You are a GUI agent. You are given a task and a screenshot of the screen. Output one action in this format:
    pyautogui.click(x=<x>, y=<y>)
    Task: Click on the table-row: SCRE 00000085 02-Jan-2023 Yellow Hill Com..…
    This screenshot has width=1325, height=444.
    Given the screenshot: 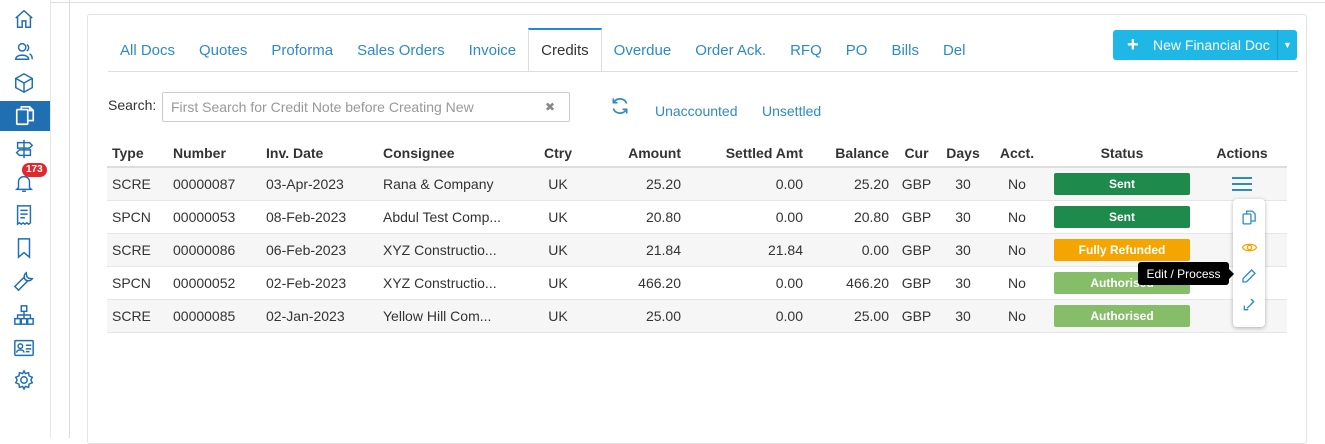 What is the action you would take?
    pyautogui.click(x=697, y=316)
    